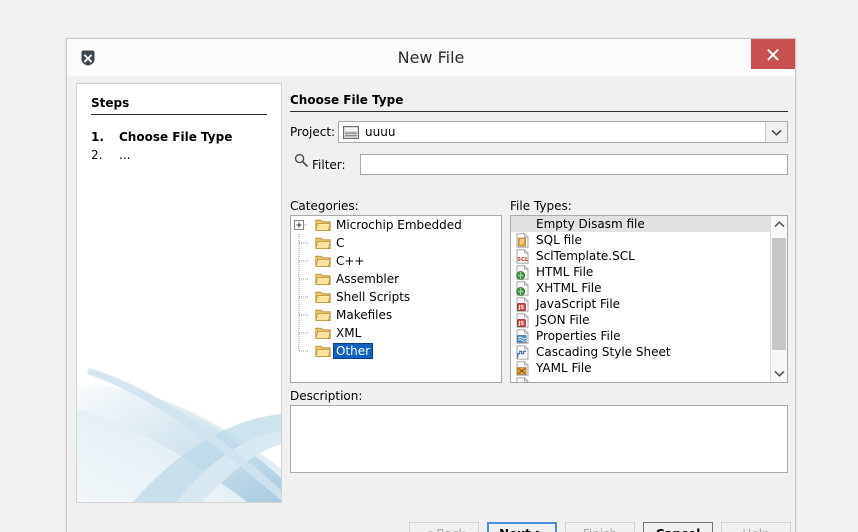 The width and height of the screenshot is (858, 532). I want to click on file-type-label: YAML File, so click(564, 368).